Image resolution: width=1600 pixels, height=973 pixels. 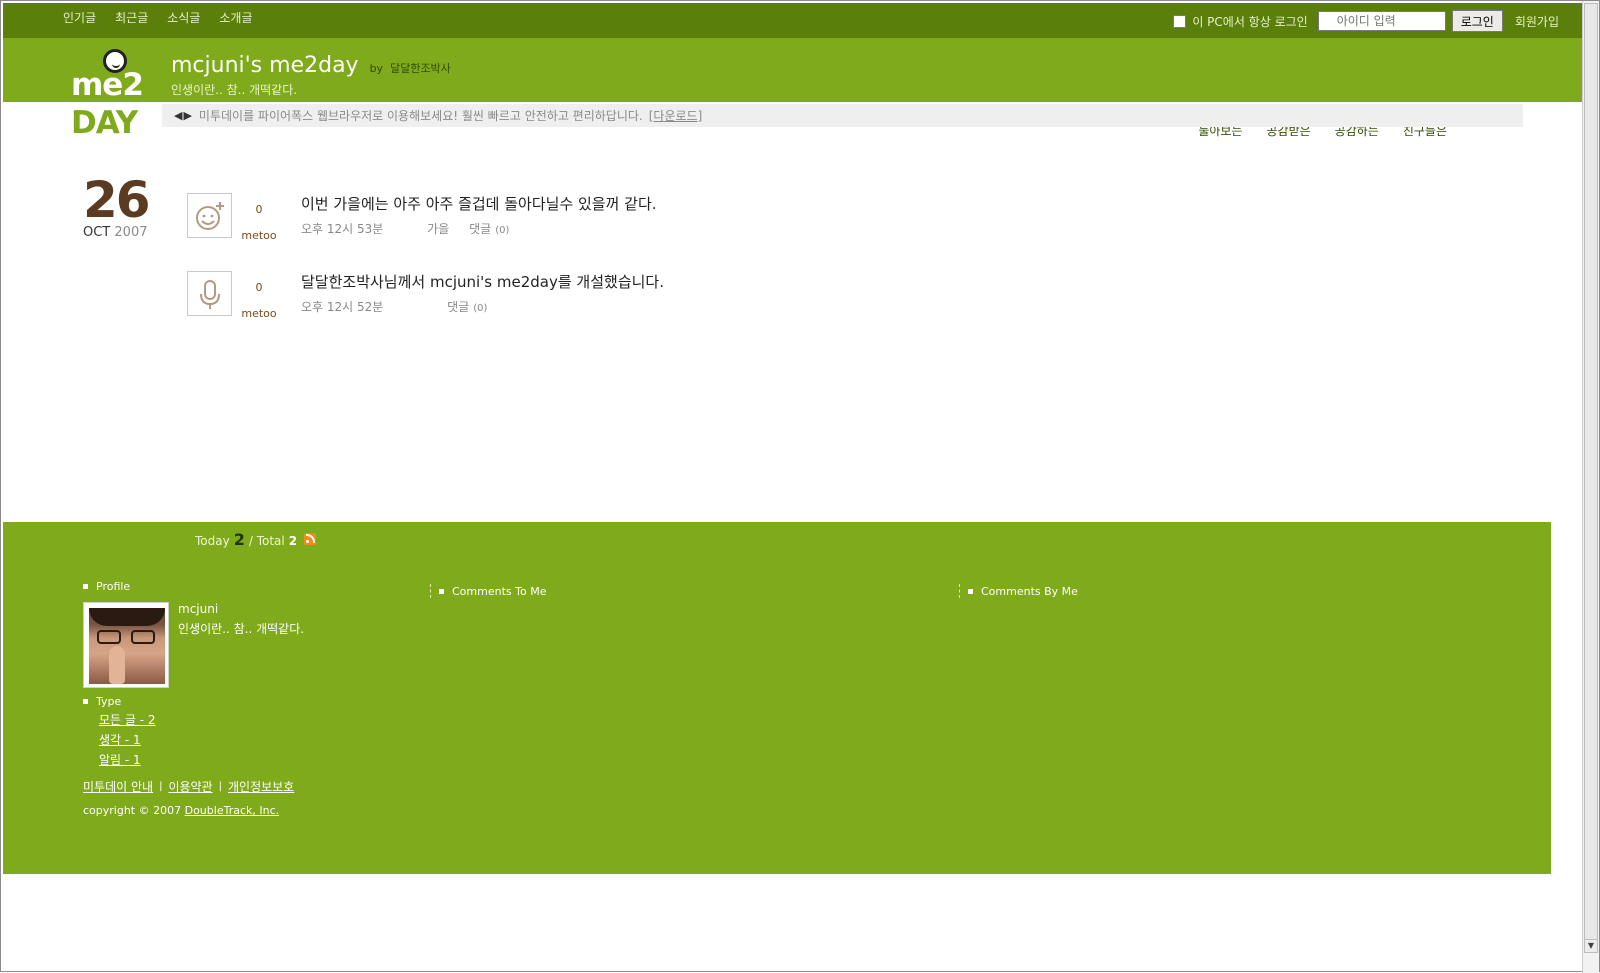 I want to click on microphone-icon, so click(x=209, y=293).